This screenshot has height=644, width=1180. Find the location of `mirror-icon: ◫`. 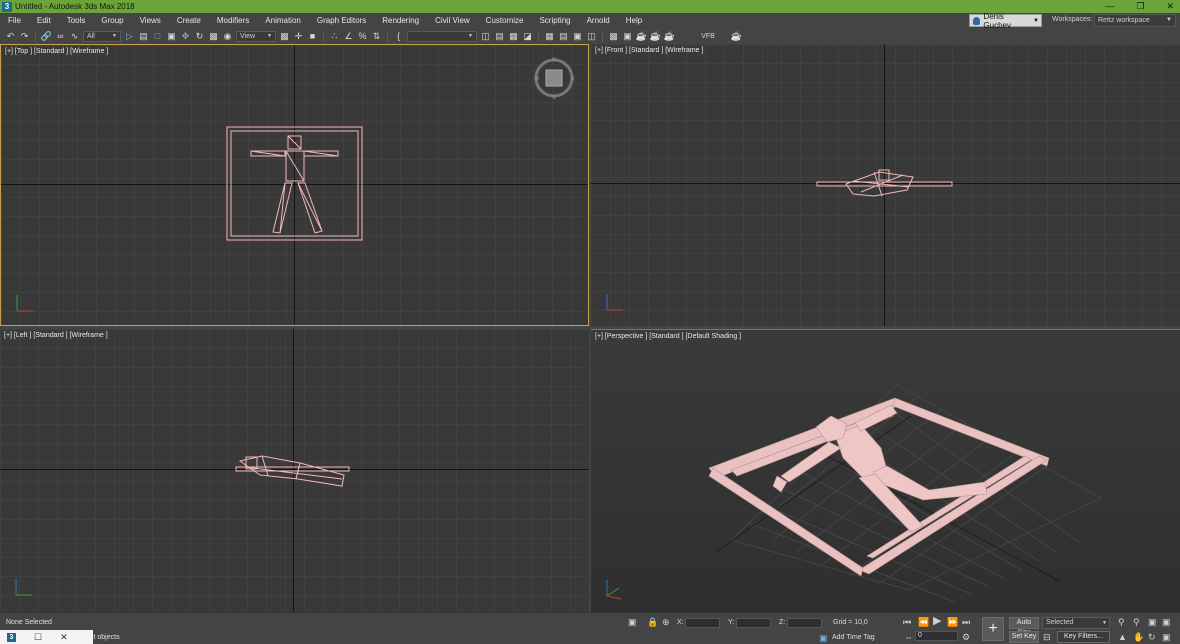

mirror-icon: ◫ is located at coordinates (485, 36).